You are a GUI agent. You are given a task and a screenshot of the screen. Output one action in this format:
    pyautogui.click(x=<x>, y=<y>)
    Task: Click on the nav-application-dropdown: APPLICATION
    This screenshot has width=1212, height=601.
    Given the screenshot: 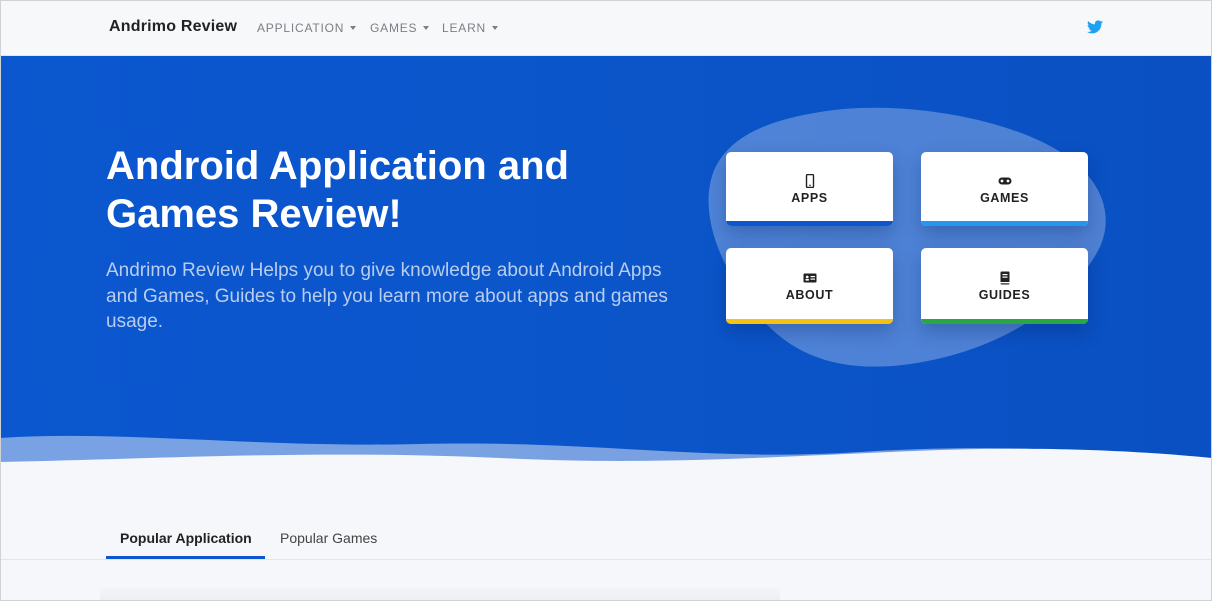 What is the action you would take?
    pyautogui.click(x=307, y=28)
    